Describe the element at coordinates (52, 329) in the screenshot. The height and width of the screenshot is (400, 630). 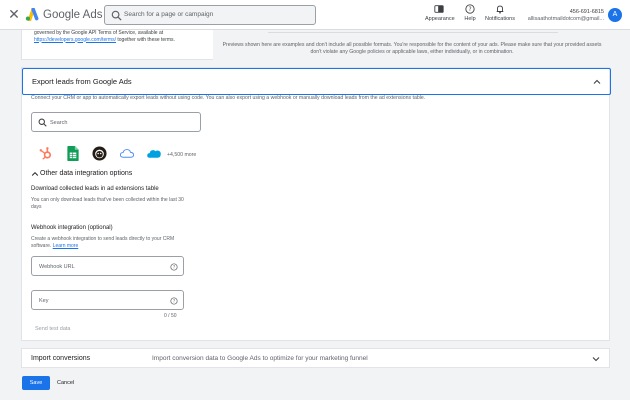
I see `send-test-data-button: Send test data` at that location.